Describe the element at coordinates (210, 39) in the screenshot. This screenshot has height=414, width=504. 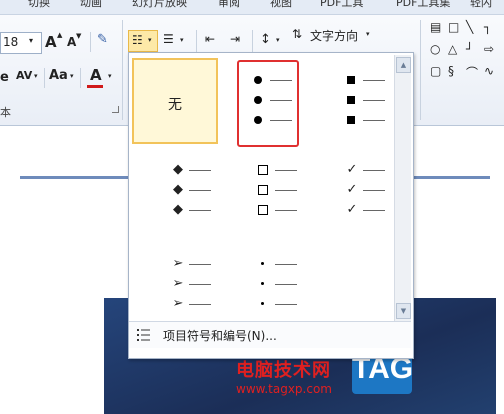
I see `decrease-indent-icon: ⇤` at that location.